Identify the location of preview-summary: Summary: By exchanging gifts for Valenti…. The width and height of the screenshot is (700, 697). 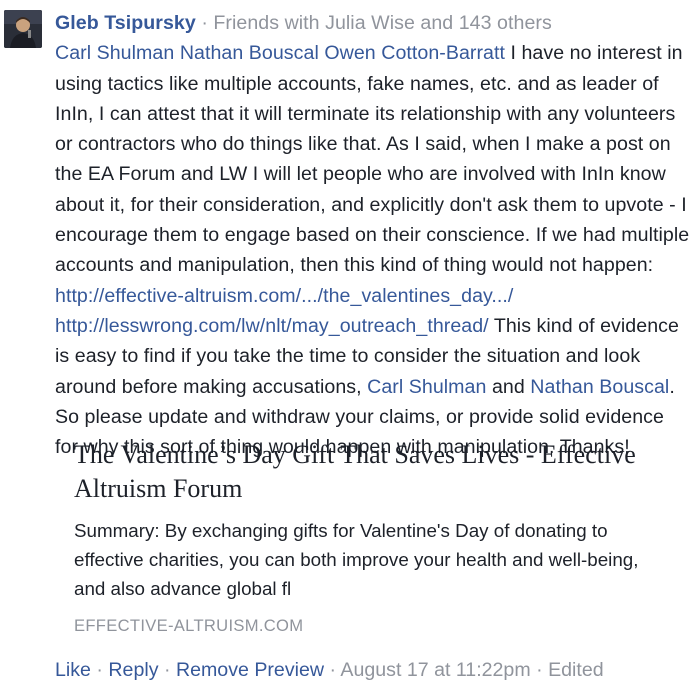
(356, 559).